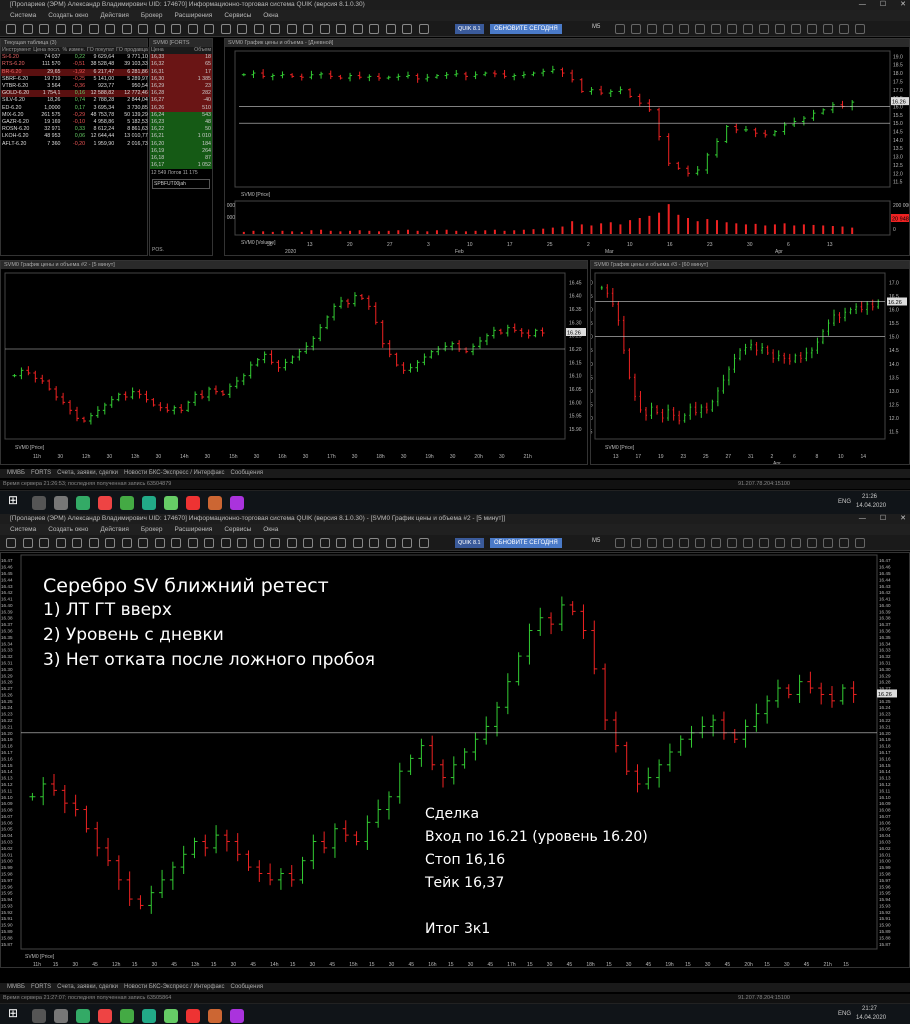 Image resolution: width=910 pixels, height=1024 pixels. I want to click on ask-row: 16,30 1 385, so click(181, 79).